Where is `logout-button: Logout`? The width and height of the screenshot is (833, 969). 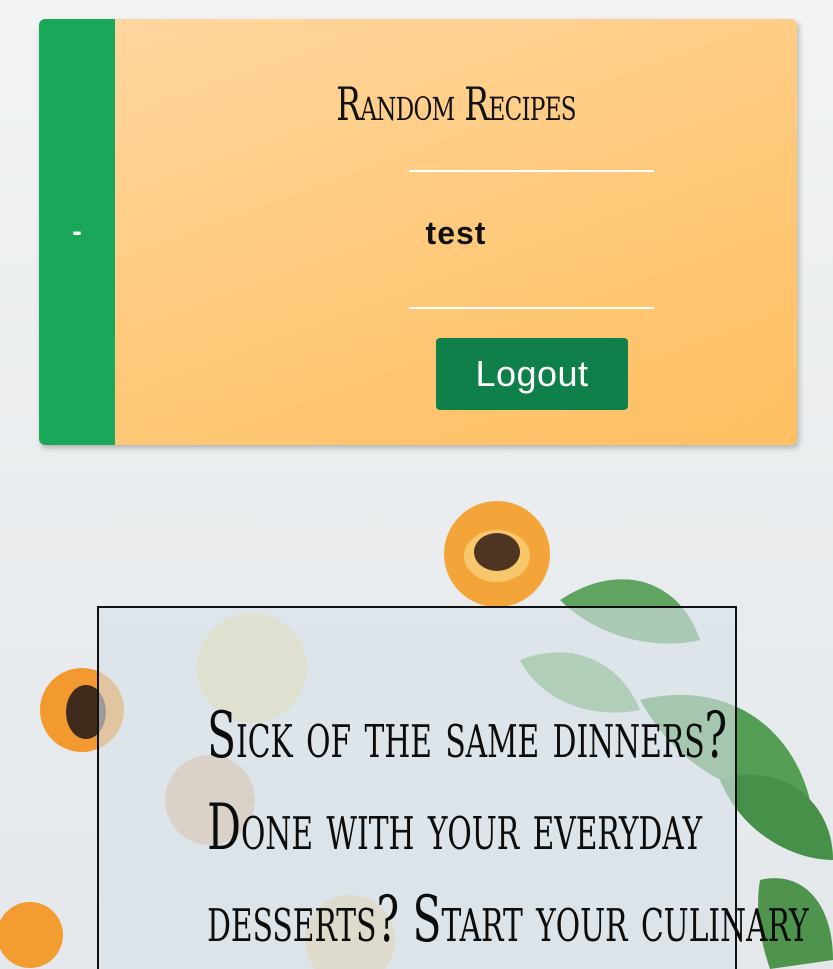 logout-button: Logout is located at coordinates (532, 374).